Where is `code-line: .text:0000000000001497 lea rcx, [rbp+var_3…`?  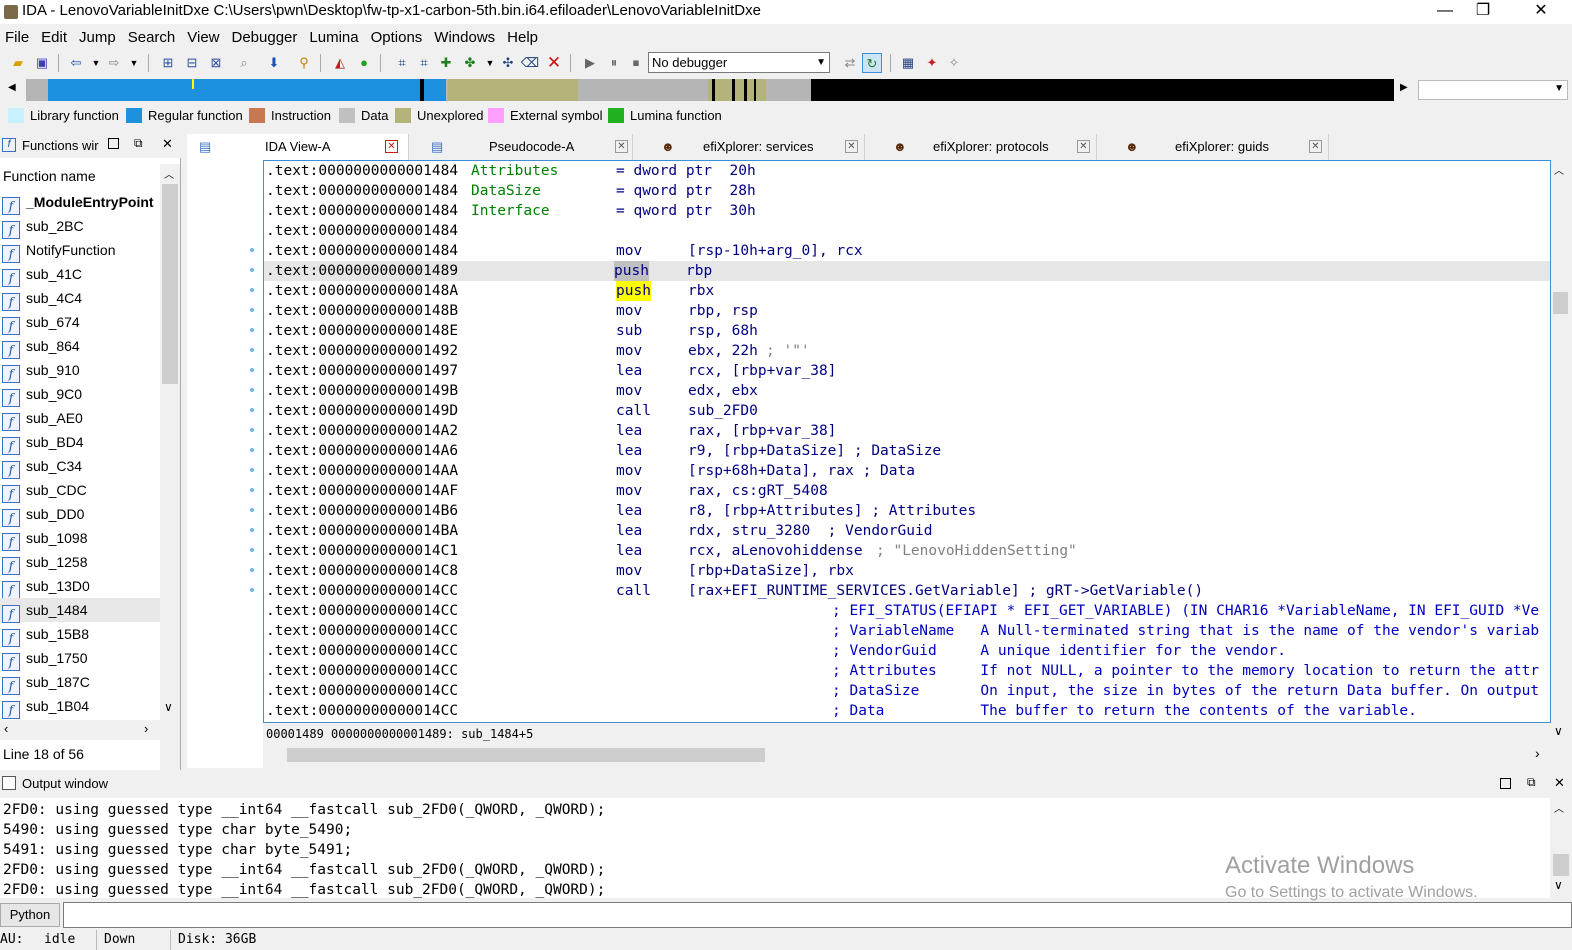 code-line: .text:0000000000001497 lea rcx, [rbp+var_3… is located at coordinates (551, 371).